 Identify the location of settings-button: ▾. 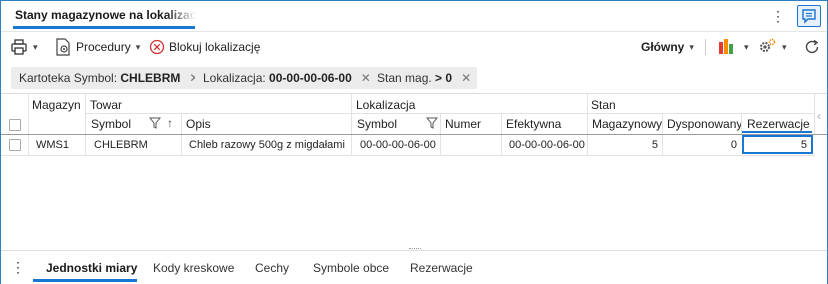
(772, 47).